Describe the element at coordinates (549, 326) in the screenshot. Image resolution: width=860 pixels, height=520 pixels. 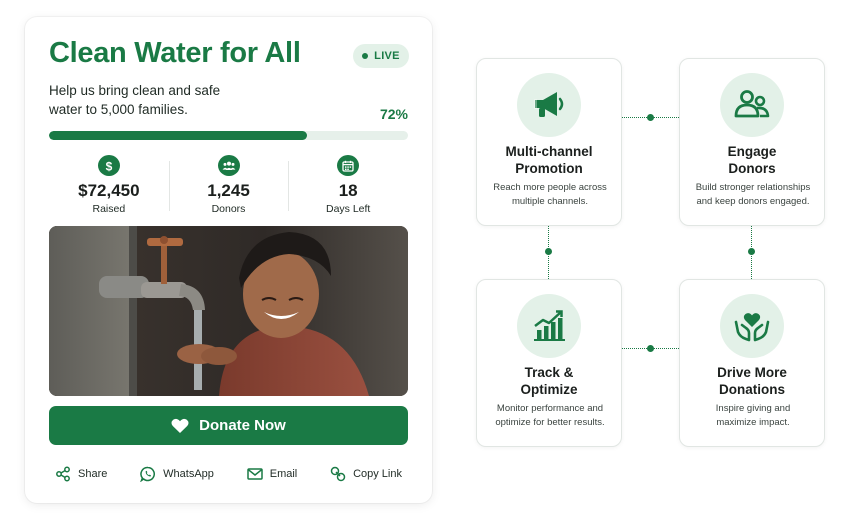
I see `growth-chart-icon` at that location.